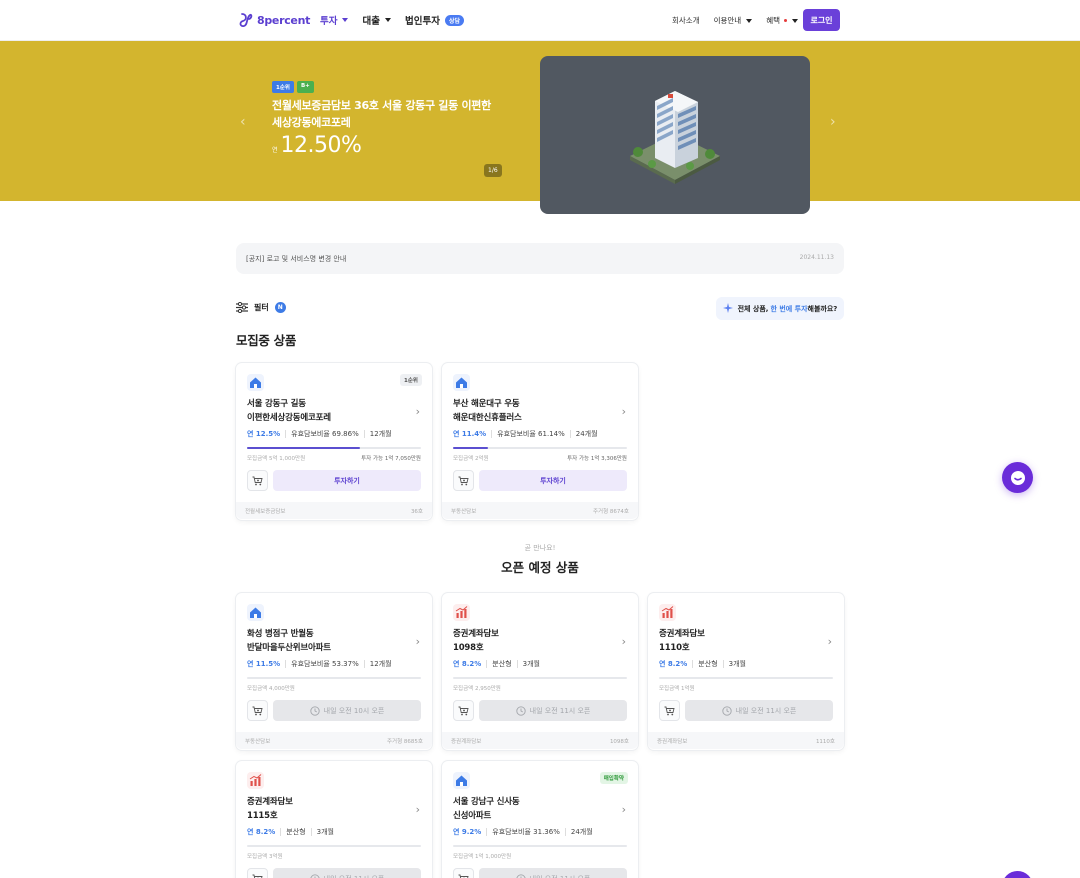 Image resolution: width=1080 pixels, height=878 pixels. I want to click on card-footer: 증권계좌담보 1098호, so click(540, 740).